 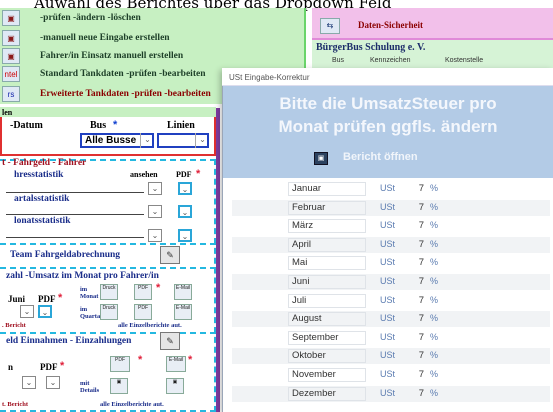 What do you see at coordinates (327, 226) in the screenshot?
I see `month-name-field: März` at bounding box center [327, 226].